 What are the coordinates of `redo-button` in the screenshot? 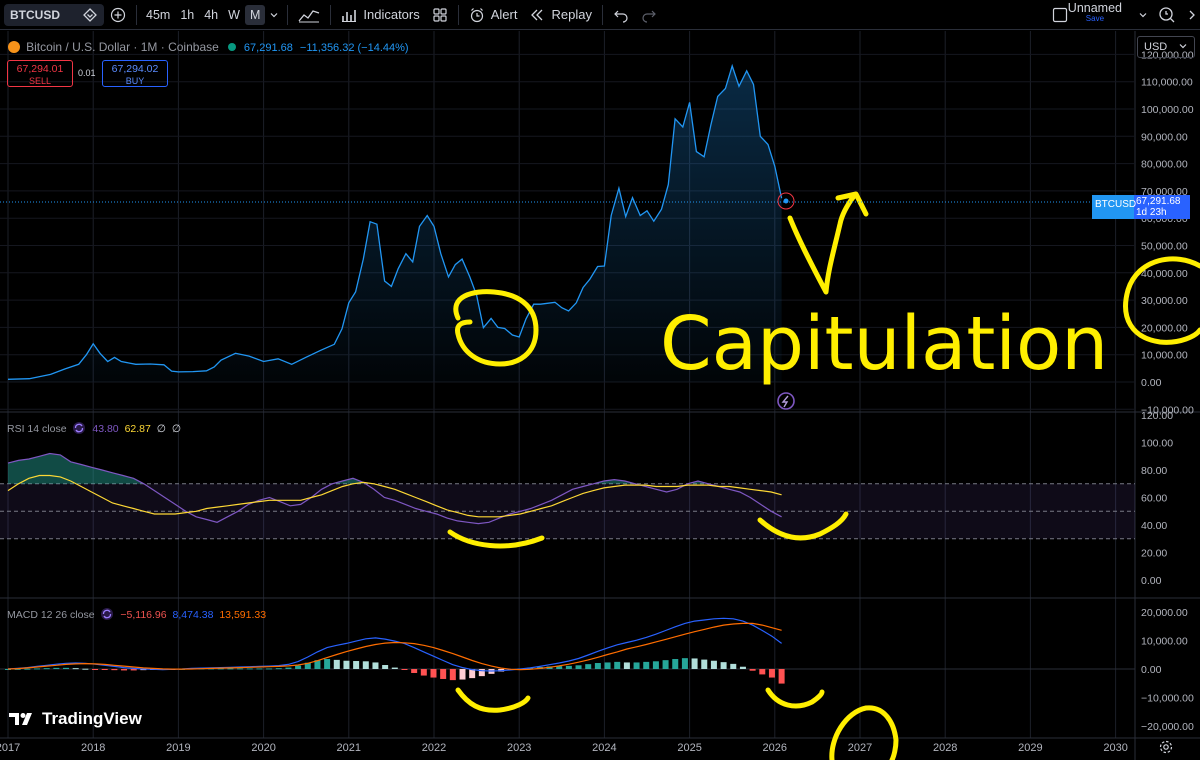 It's located at (649, 15).